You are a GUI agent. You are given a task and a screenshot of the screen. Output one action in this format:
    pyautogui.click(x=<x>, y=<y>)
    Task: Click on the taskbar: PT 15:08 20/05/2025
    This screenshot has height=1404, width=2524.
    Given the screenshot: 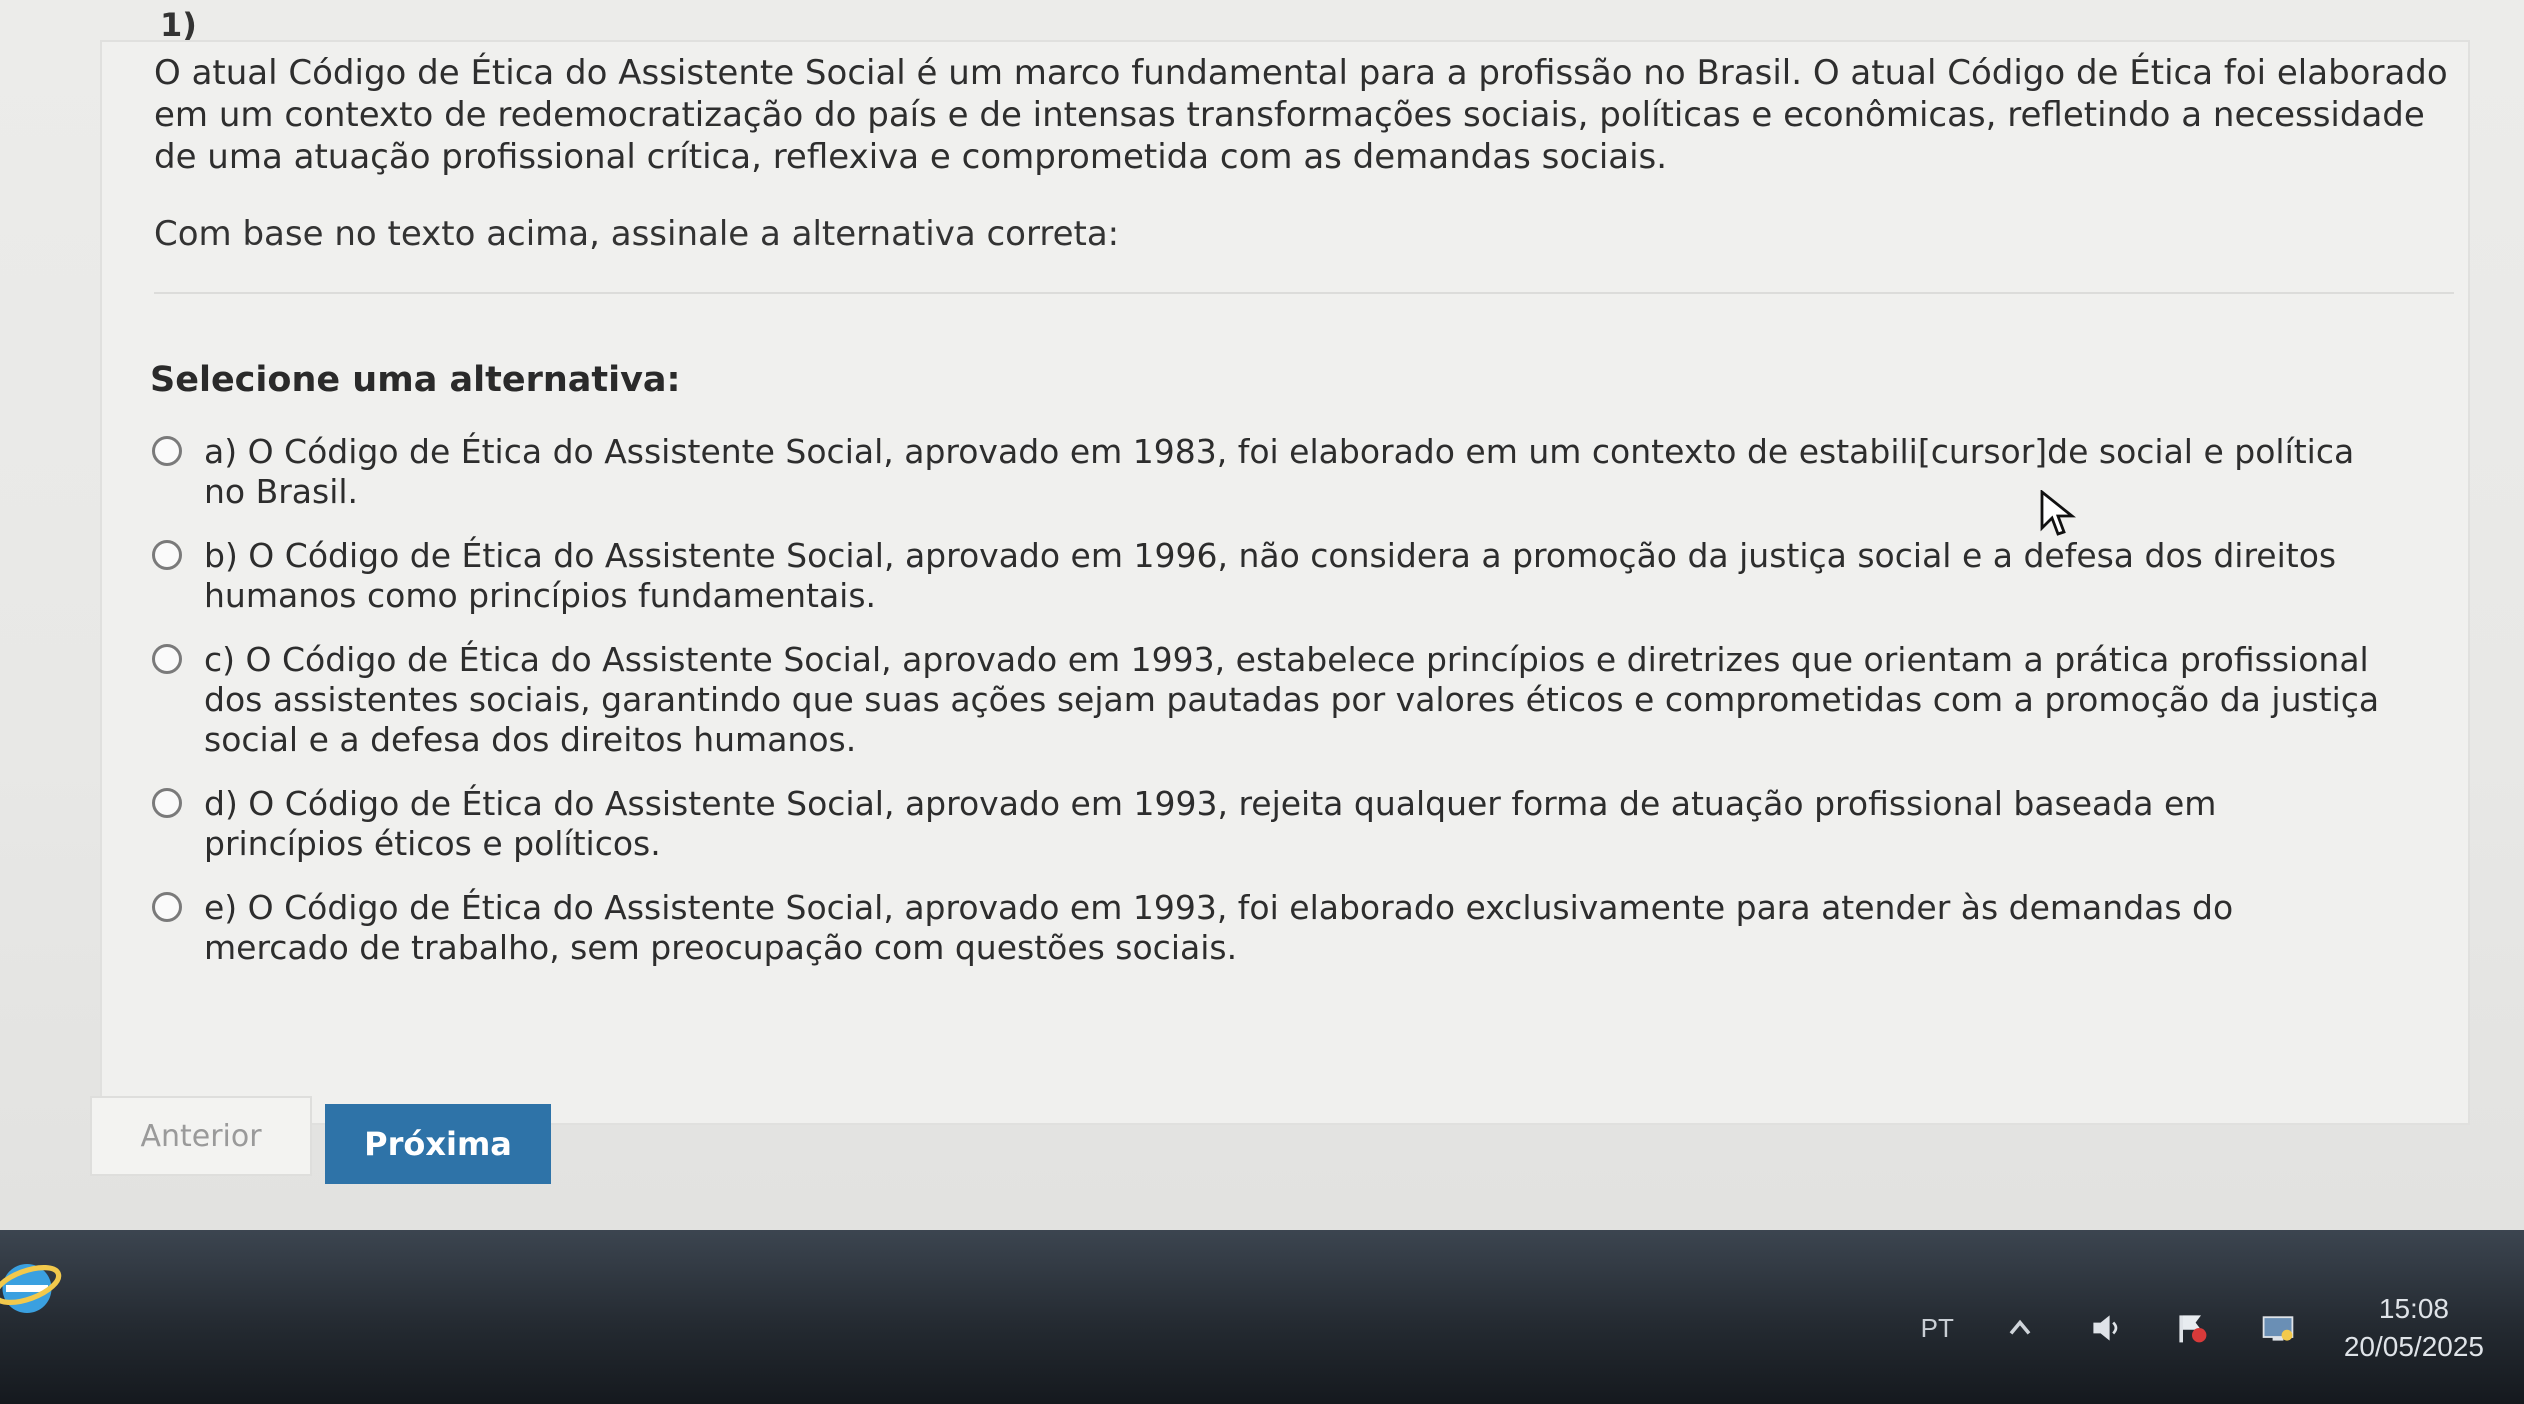 What is the action you would take?
    pyautogui.click(x=1262, y=1317)
    